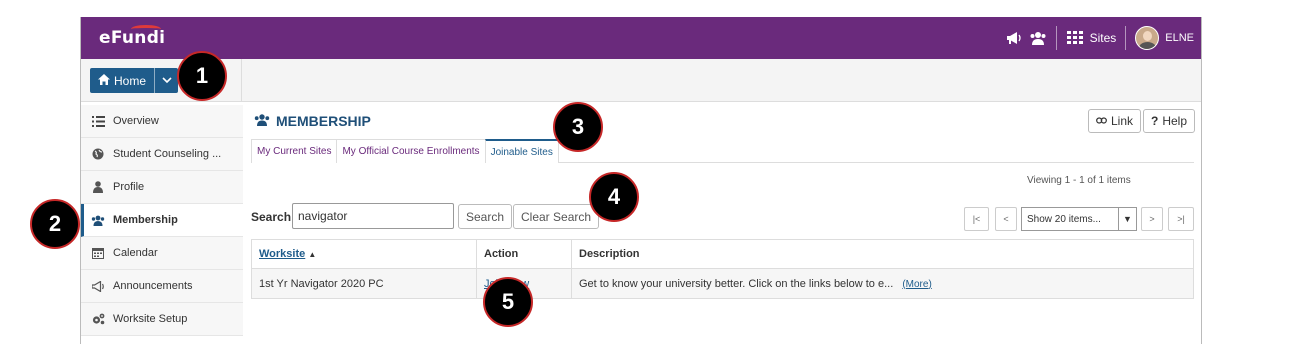 This screenshot has width=1298, height=344. I want to click on page-size-select: Show 20 items... ▼, so click(1079, 219).